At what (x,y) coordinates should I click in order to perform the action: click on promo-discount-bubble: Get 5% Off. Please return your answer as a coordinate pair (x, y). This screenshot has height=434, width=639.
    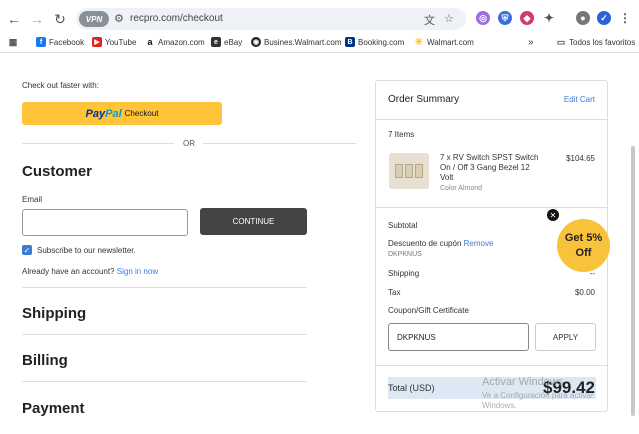
    Looking at the image, I should click on (583, 245).